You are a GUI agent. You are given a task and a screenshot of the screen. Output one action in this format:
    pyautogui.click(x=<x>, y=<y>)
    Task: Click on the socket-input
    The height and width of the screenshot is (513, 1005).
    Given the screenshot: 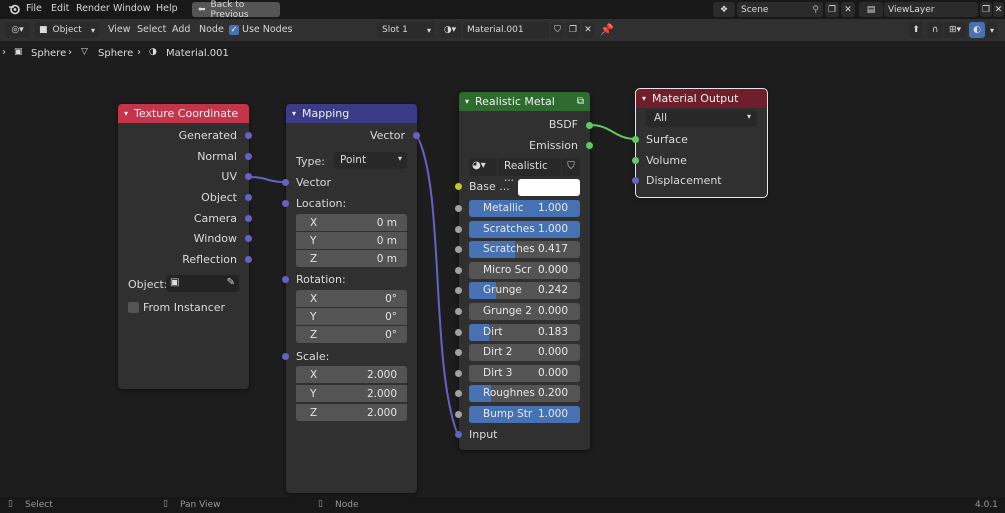 What is the action you would take?
    pyautogui.click(x=458, y=434)
    